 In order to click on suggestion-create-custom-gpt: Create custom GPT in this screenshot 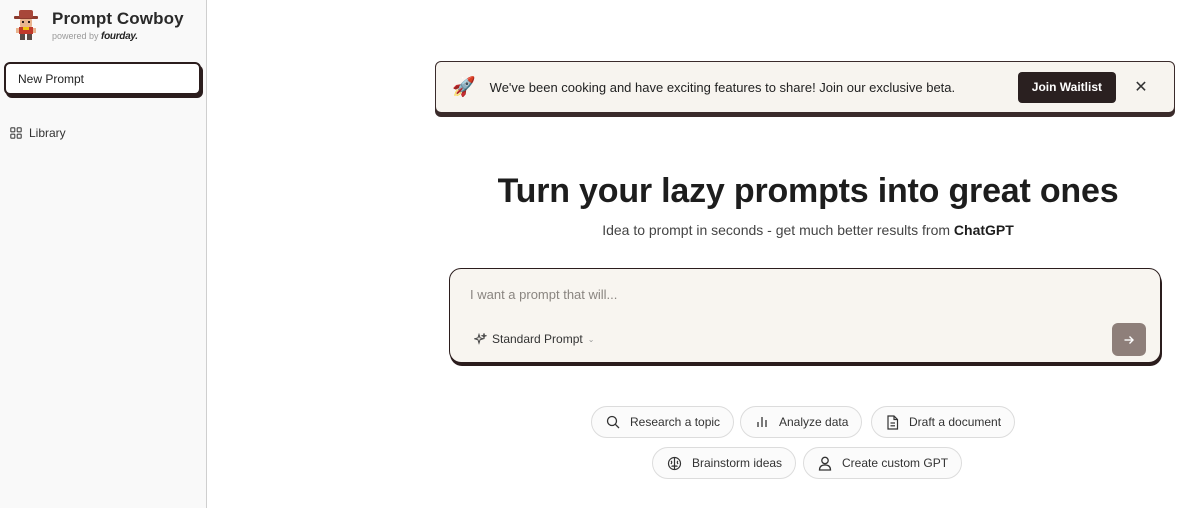, I will do `click(883, 463)`.